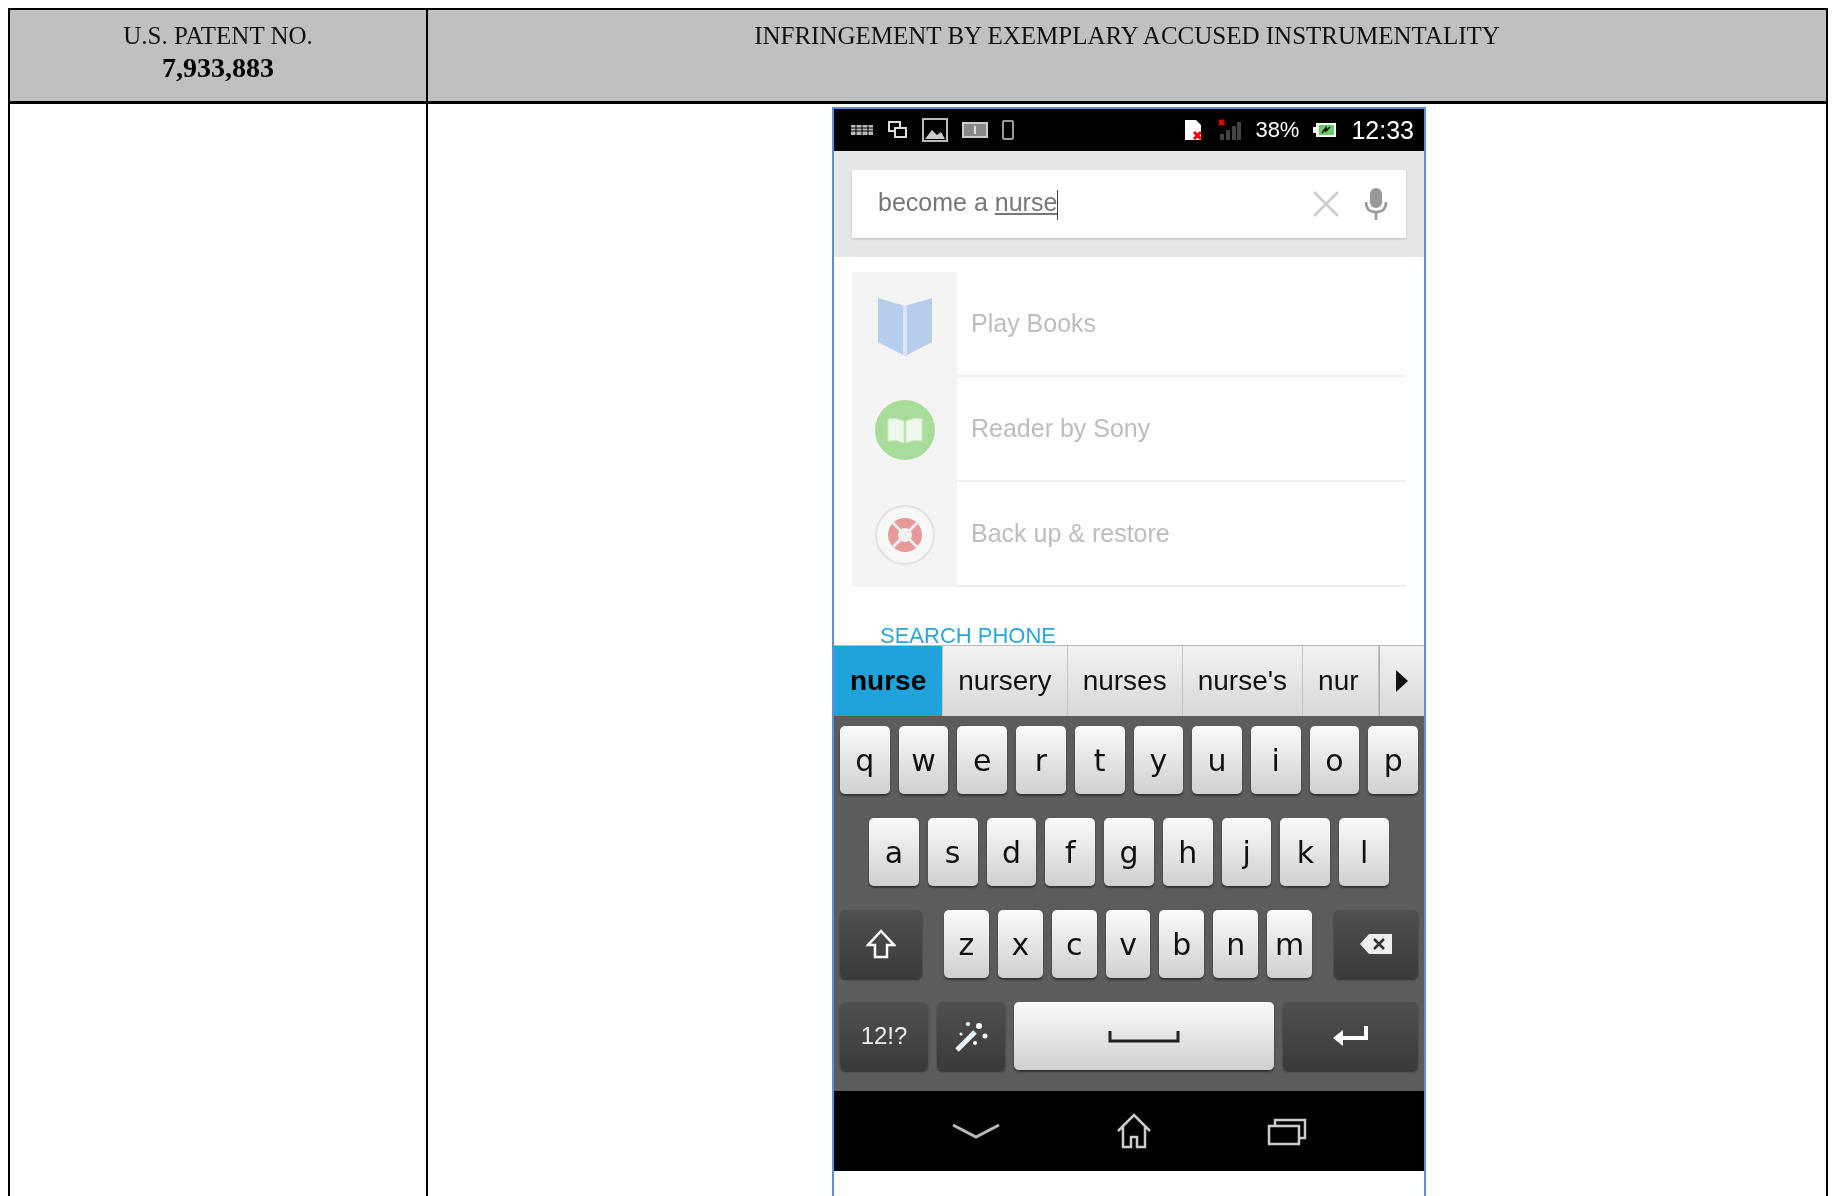 The width and height of the screenshot is (1836, 1196). What do you see at coordinates (1217, 760) in the screenshot?
I see `key-button: u` at bounding box center [1217, 760].